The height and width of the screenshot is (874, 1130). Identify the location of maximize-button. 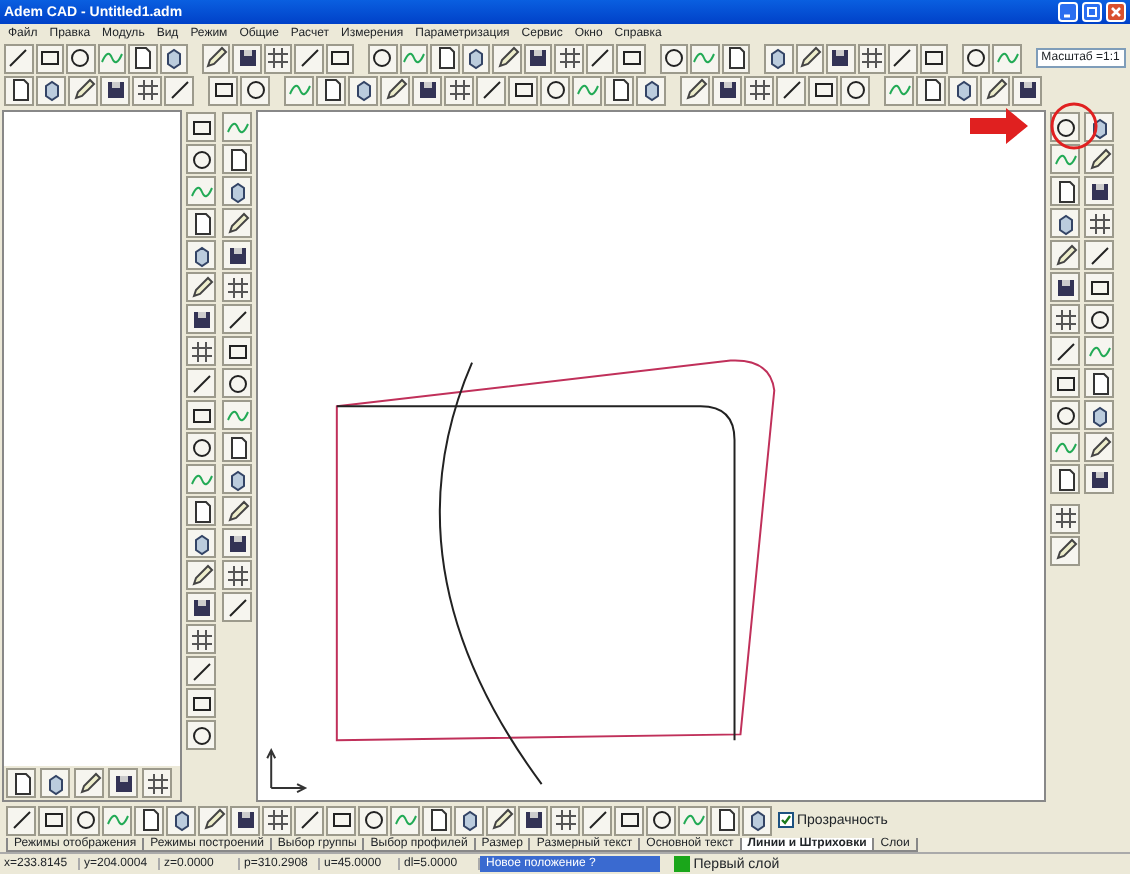
(1092, 12).